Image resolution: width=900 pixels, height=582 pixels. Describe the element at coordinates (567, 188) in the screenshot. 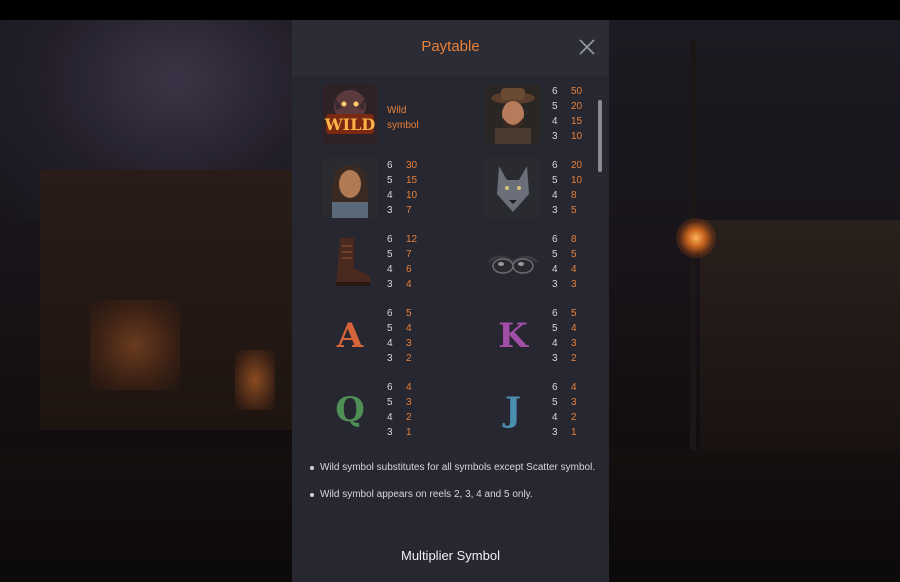

I see `wolf-pays: 6 20 5 10 48 35` at that location.